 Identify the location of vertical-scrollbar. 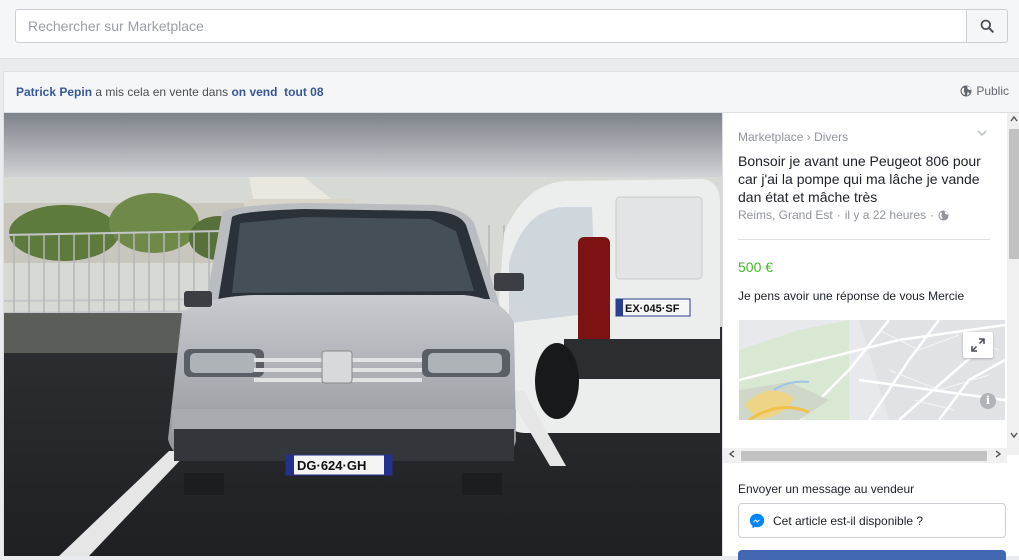
(1013, 284).